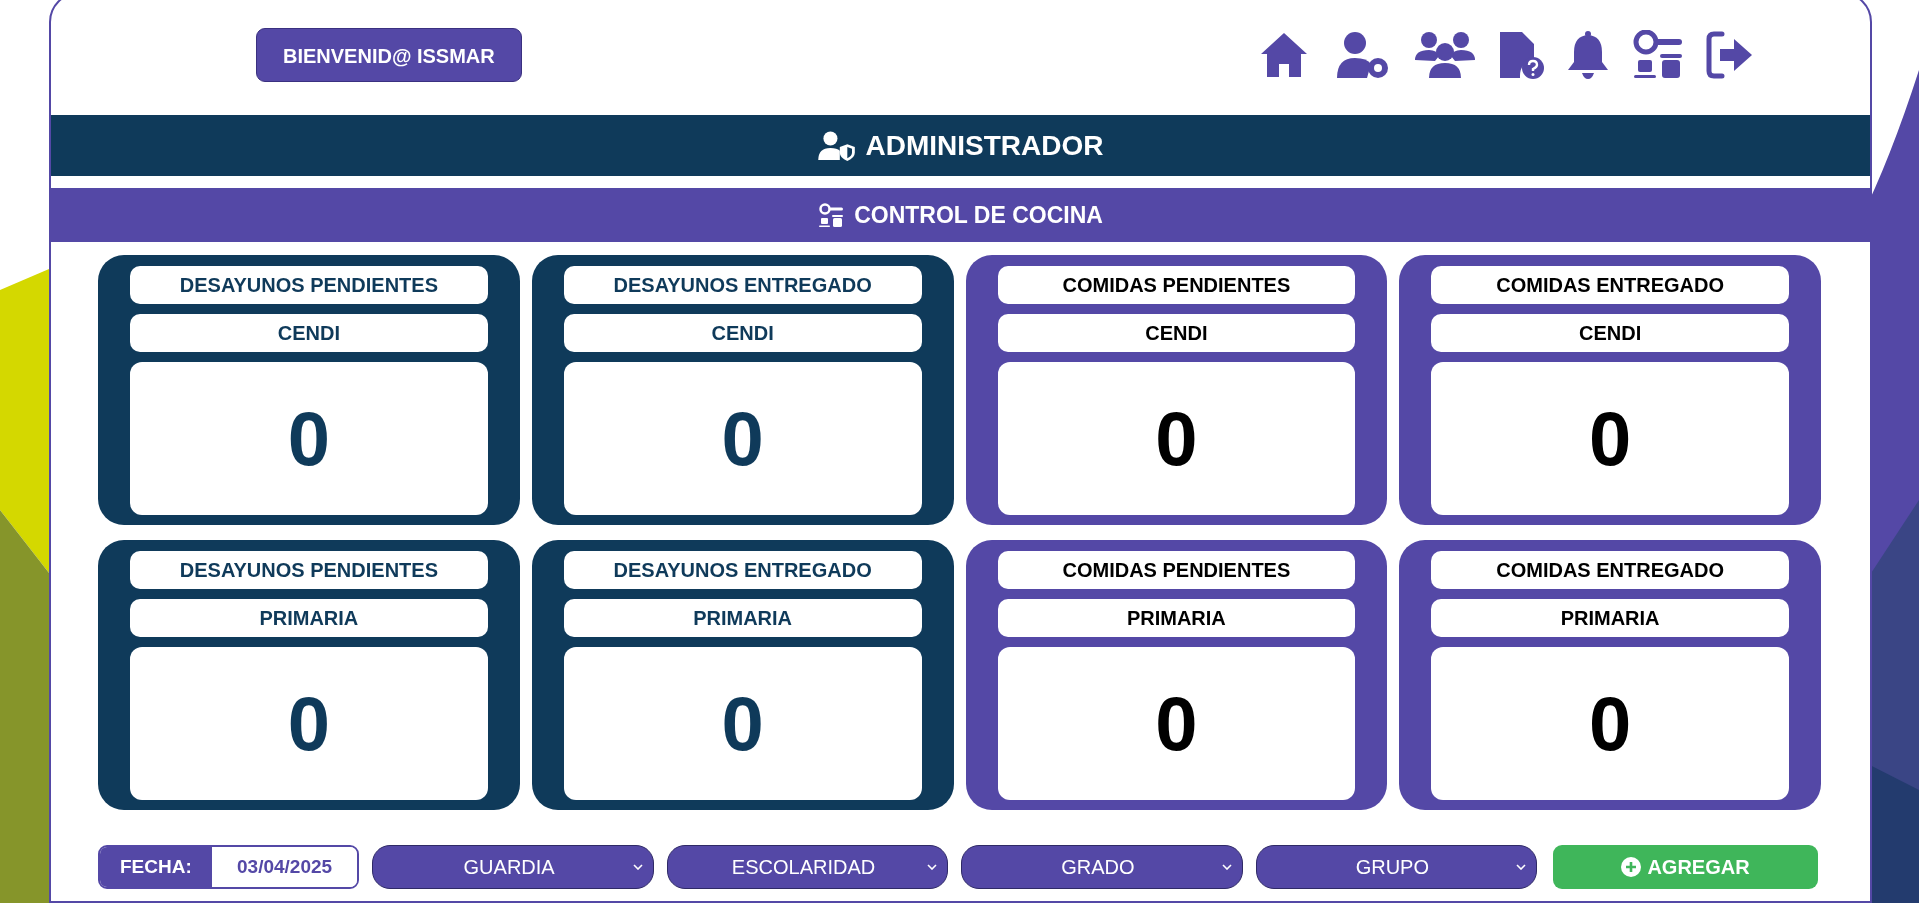 This screenshot has height=903, width=1919. What do you see at coordinates (1396, 867) in the screenshot?
I see `filter-dropdown: GRUPO` at bounding box center [1396, 867].